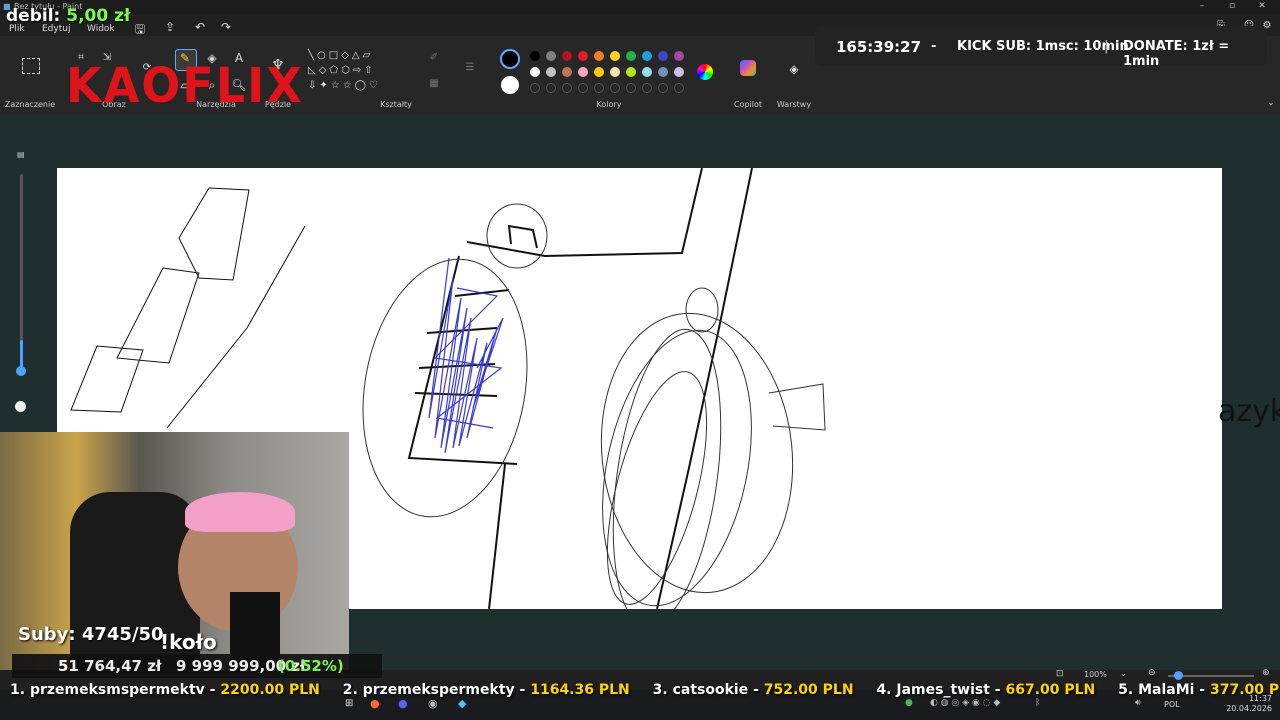  Describe the element at coordinates (1199, 690) in the screenshot. I see `leaderboard-entry: 5. MalaMi - 377.00 PLN` at that location.